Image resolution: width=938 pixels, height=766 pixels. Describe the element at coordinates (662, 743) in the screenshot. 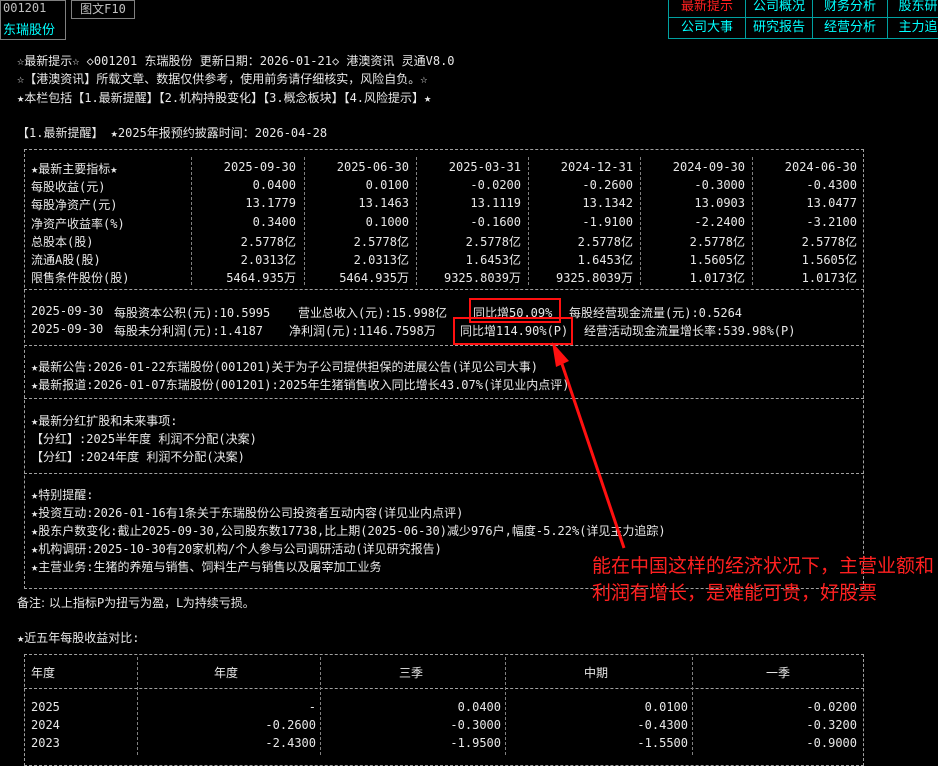

I see `eps-value: -1.5500` at that location.